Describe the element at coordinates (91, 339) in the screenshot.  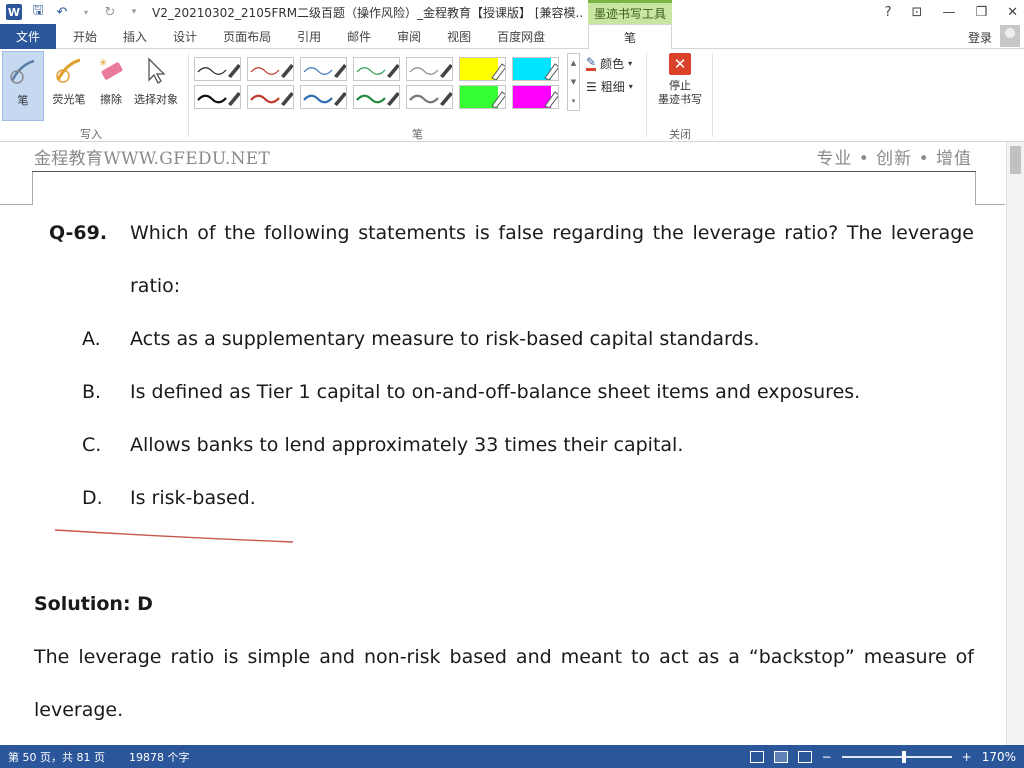
I see `option-letter-a: A.` at that location.